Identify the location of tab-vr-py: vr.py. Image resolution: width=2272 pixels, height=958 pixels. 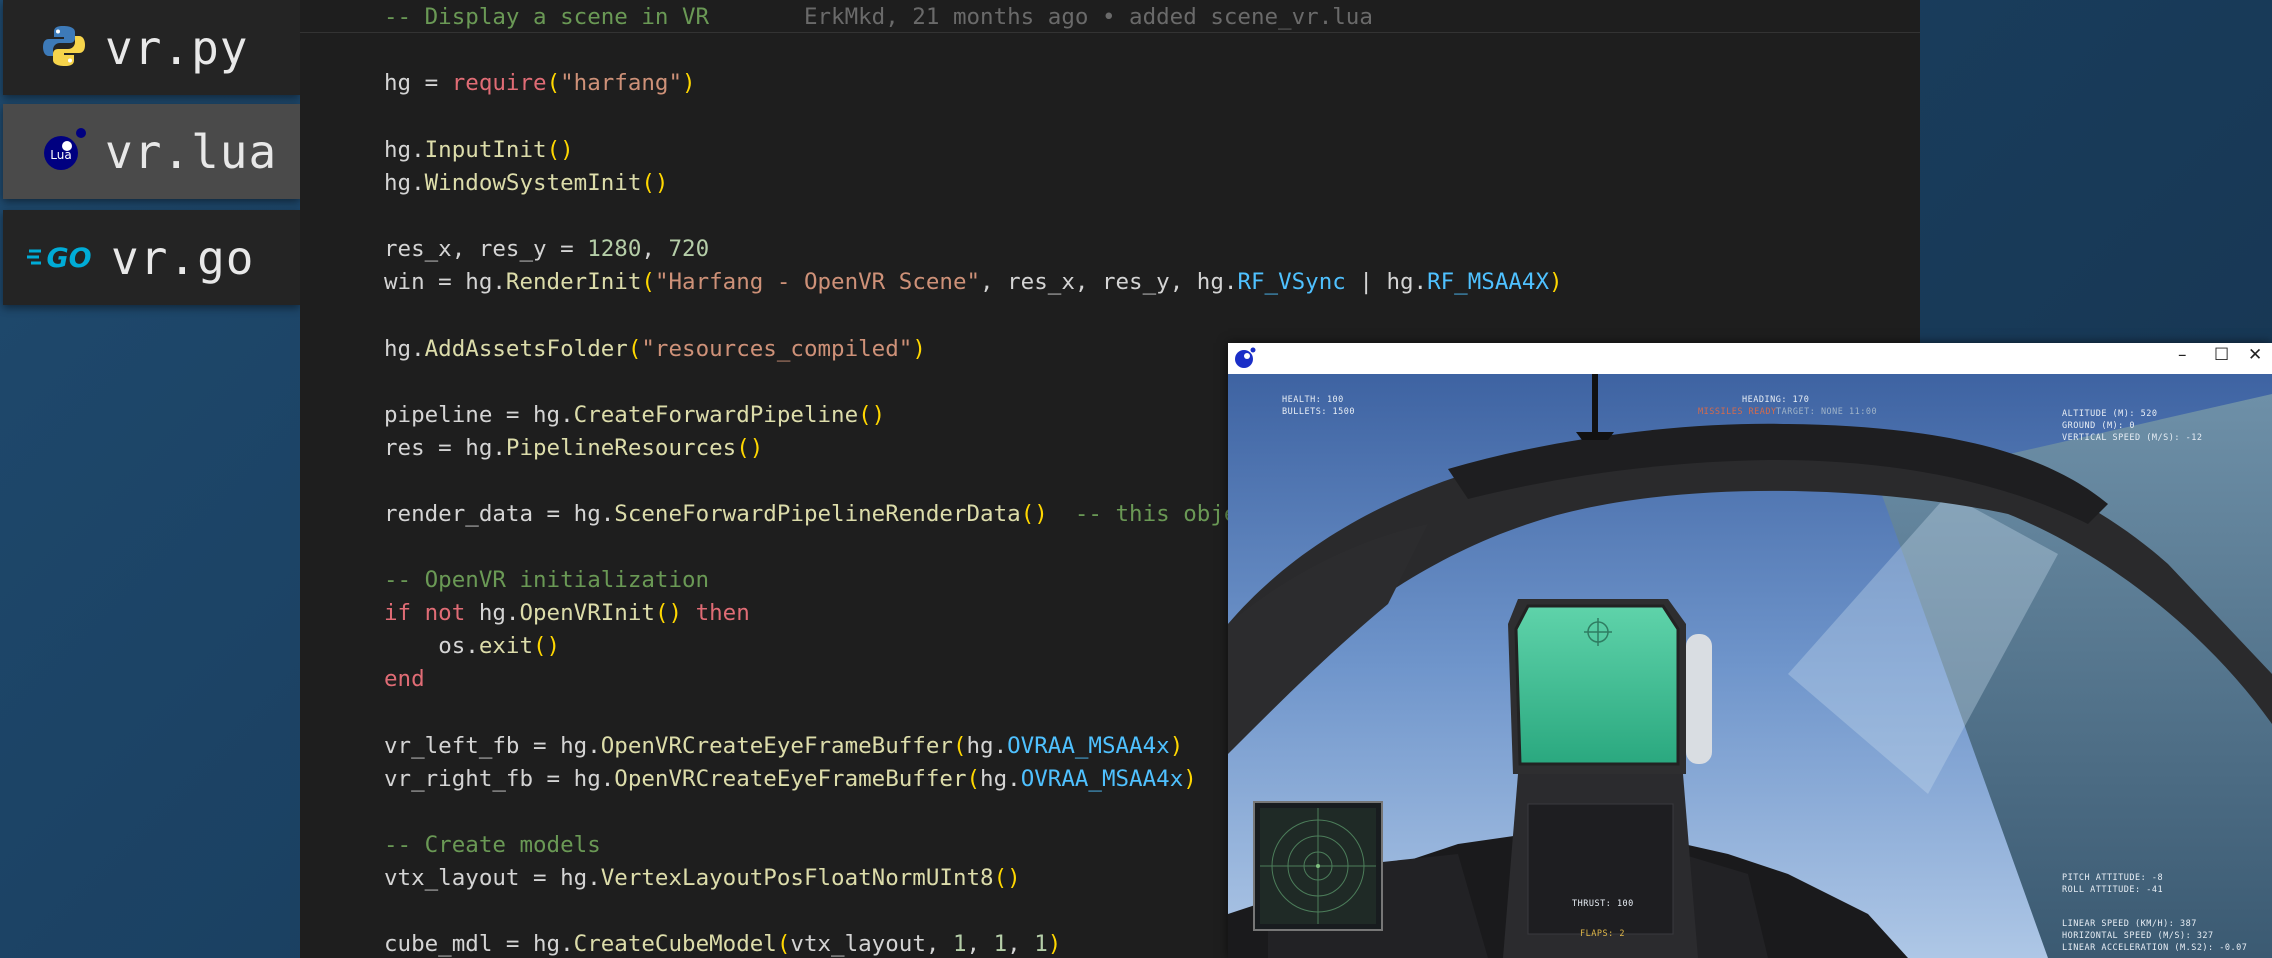
(151, 47).